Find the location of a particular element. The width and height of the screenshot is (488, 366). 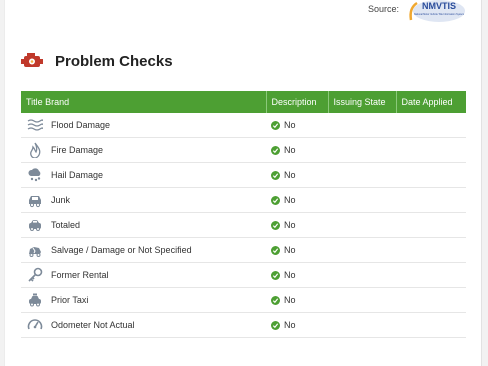

header-issuing-state: Issuing State is located at coordinates (362, 102).